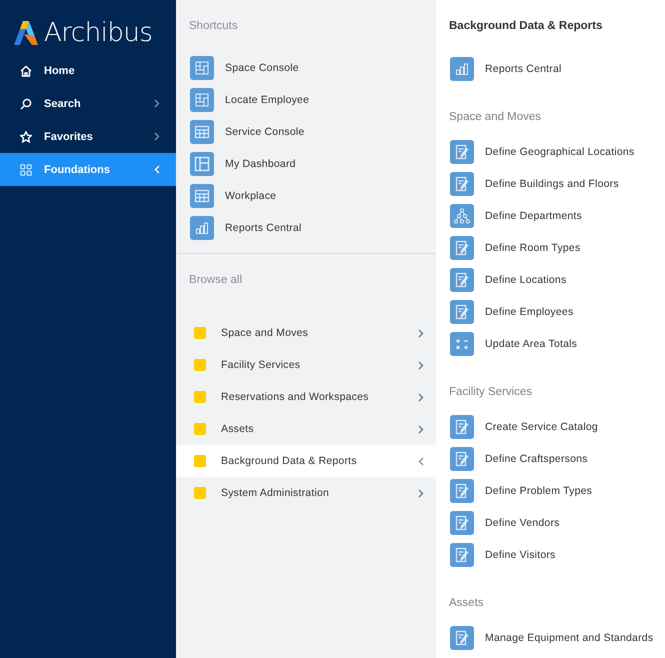 The width and height of the screenshot is (665, 658). Describe the element at coordinates (550, 280) in the screenshot. I see `task-item: Define Locations` at that location.